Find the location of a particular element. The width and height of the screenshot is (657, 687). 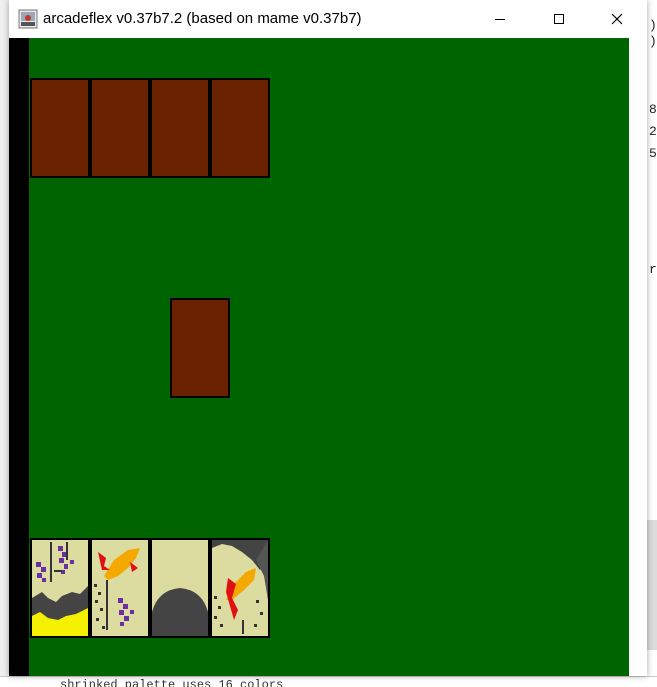

background-scrollbar is located at coordinates (652, 585).